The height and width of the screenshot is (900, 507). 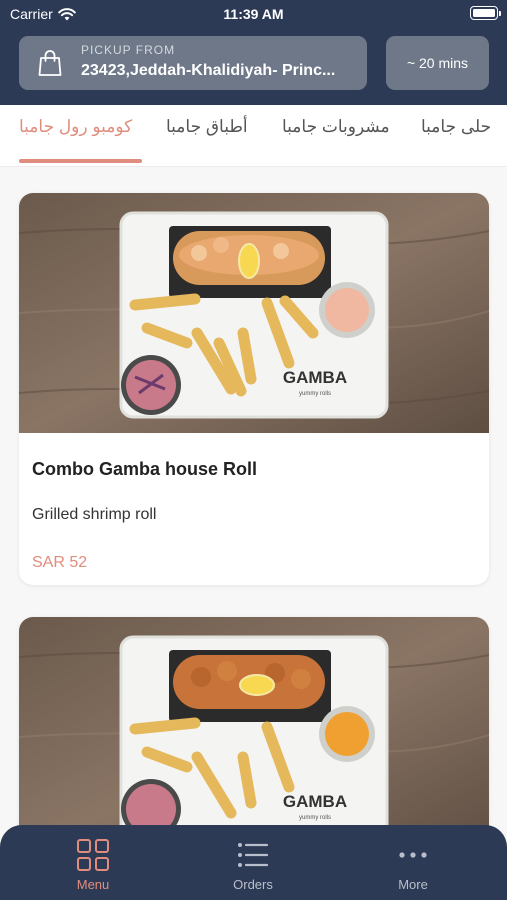 What do you see at coordinates (75, 127) in the screenshot?
I see `tab-gamba-roll-combo: كومبو رول جامبا` at bounding box center [75, 127].